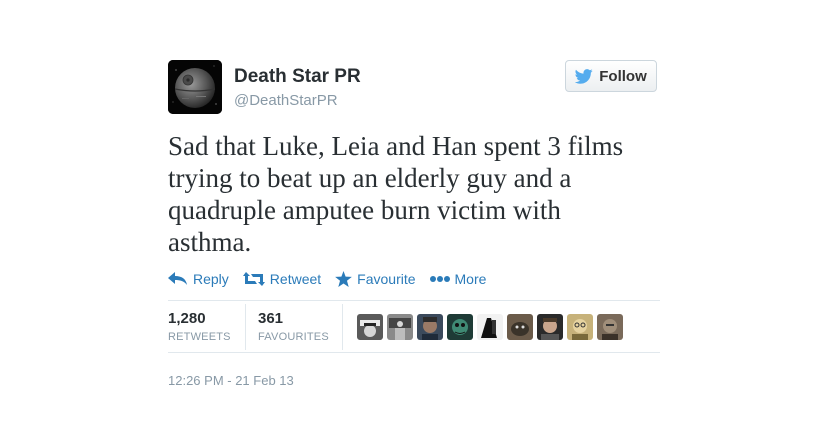  What do you see at coordinates (231, 380) in the screenshot?
I see `tweet-timestamp: 12:26 PM - 21 Feb 13` at bounding box center [231, 380].